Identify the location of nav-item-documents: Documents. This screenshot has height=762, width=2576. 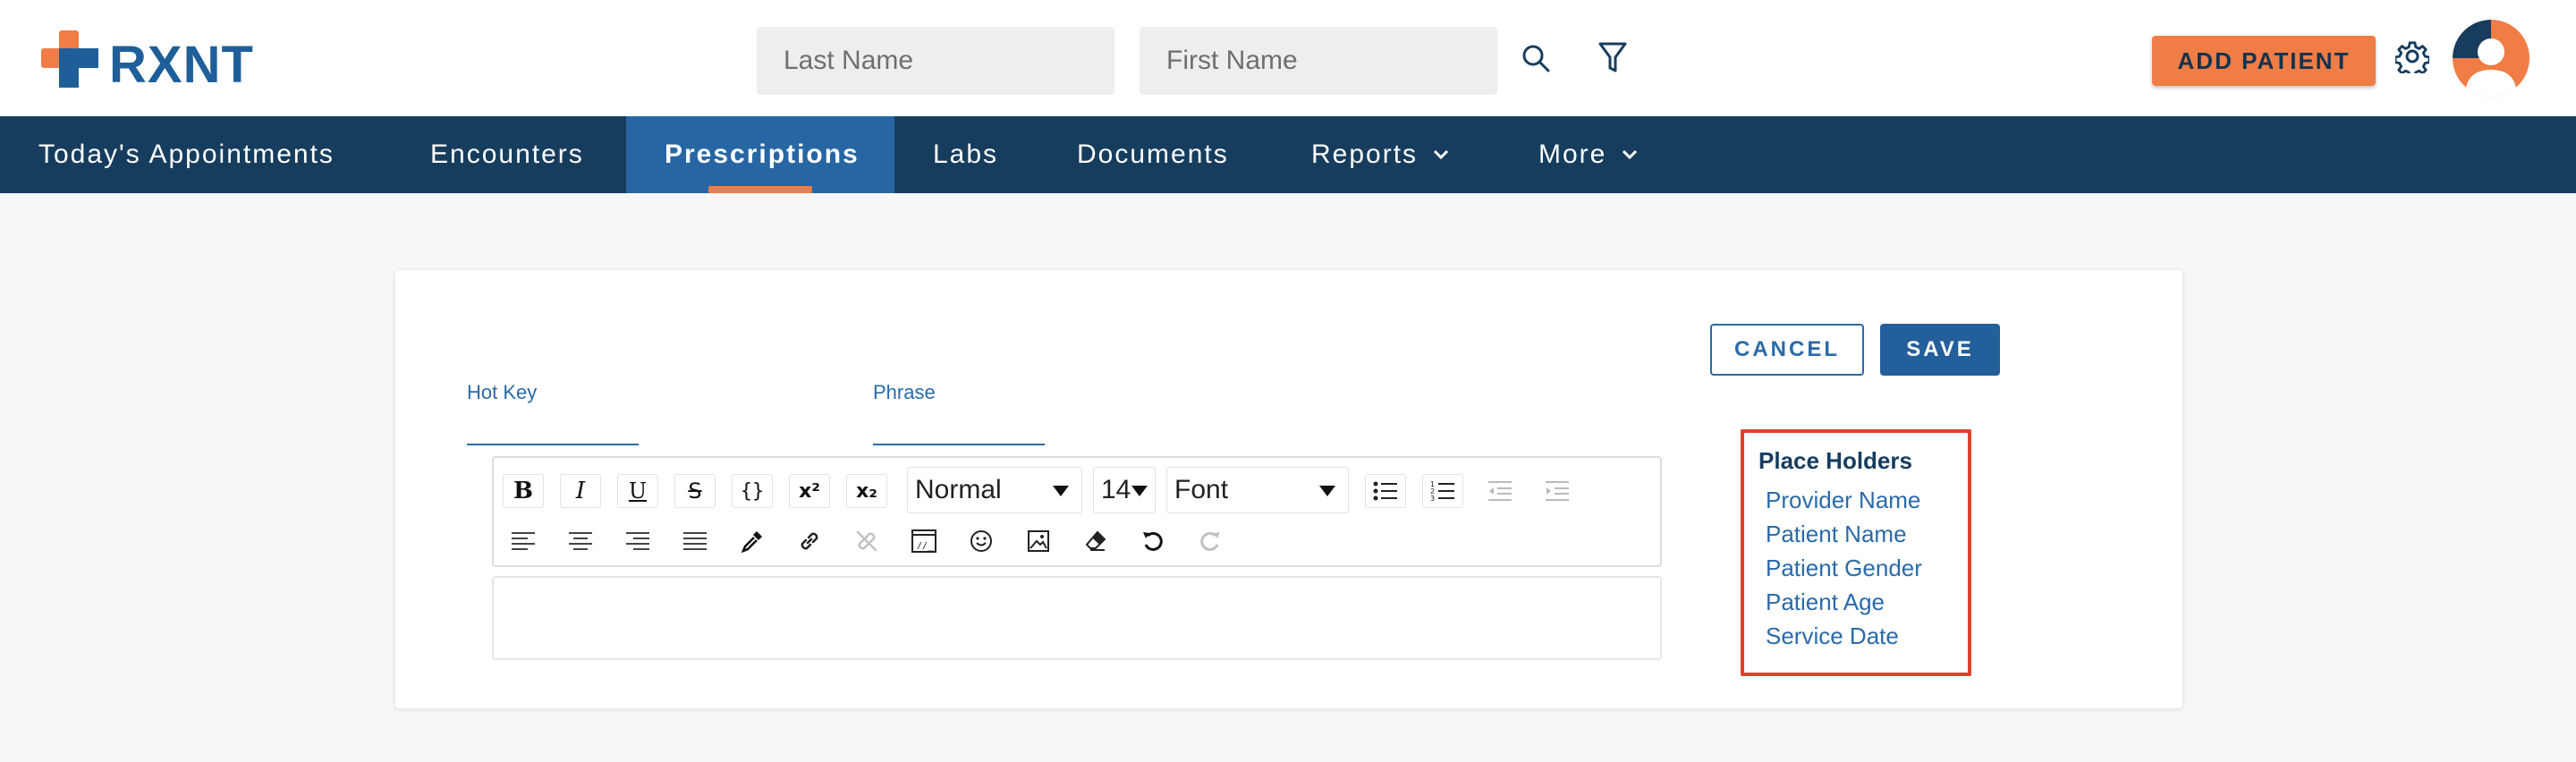
(1154, 154).